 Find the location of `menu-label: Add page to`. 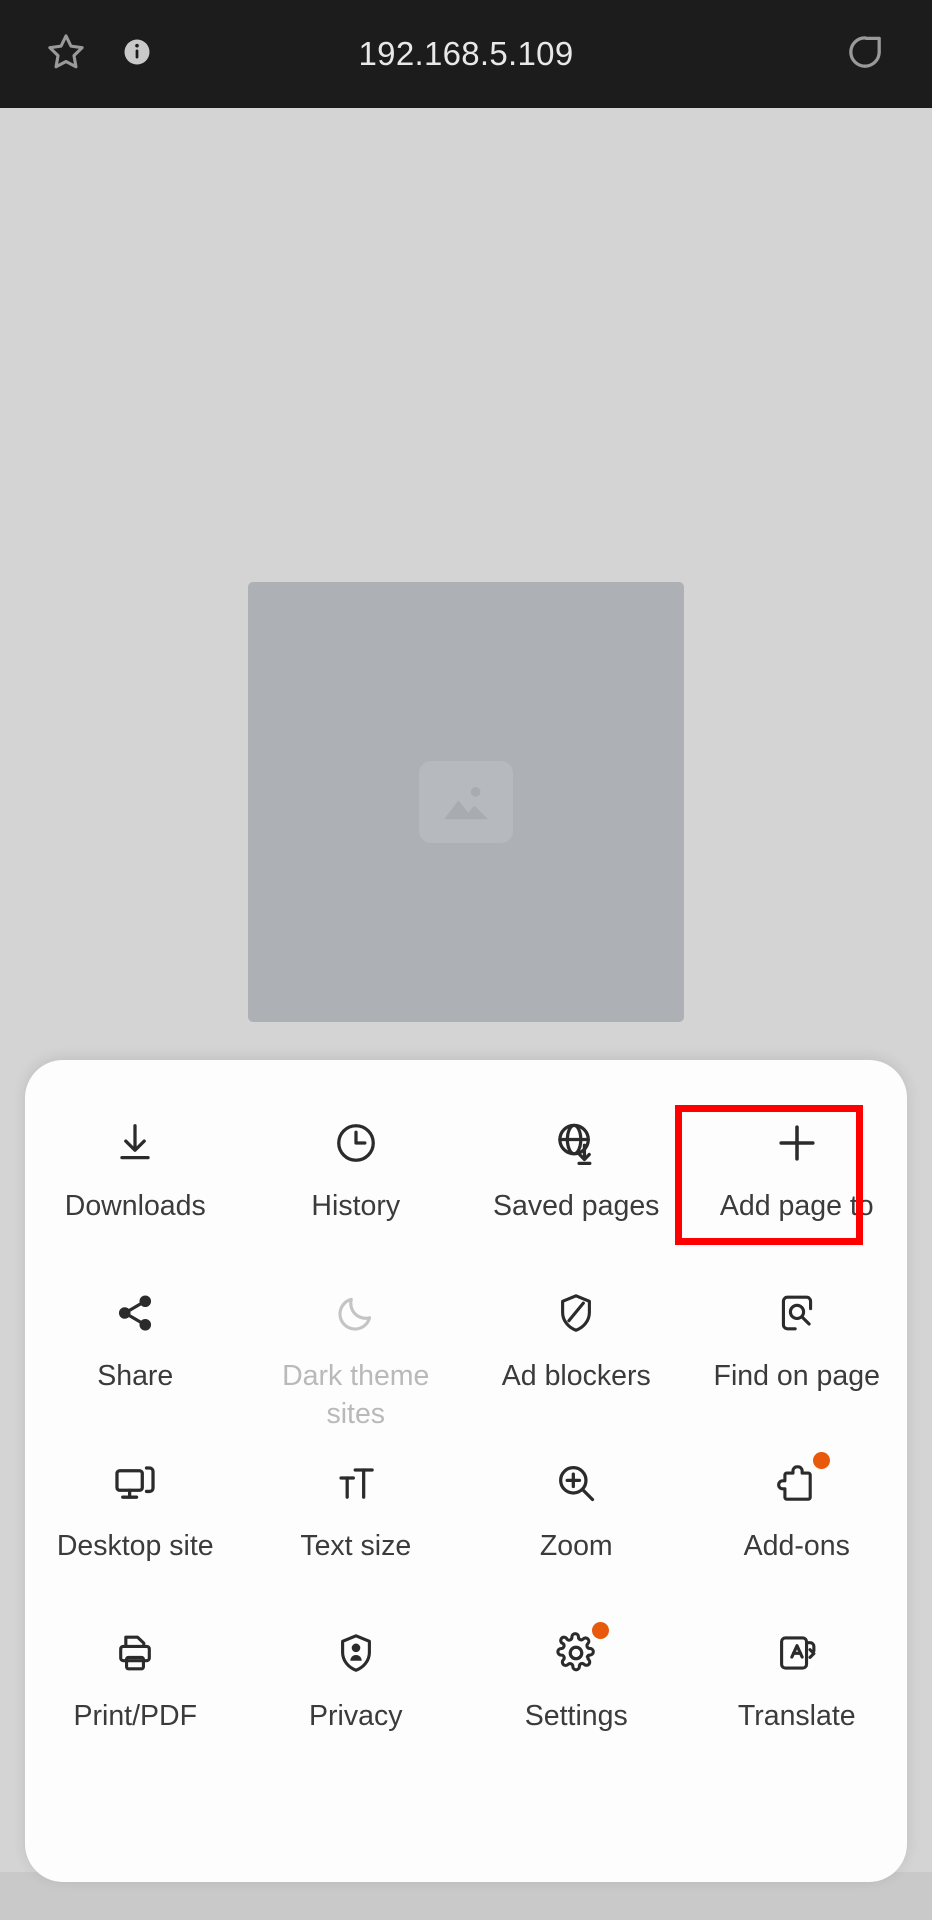

menu-label: Add page to is located at coordinates (796, 1206).